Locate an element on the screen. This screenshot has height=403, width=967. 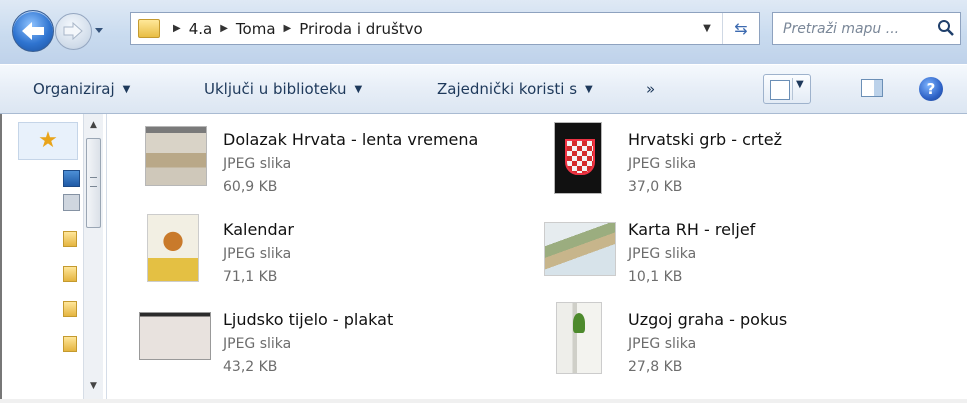
include-in-library-menu: Uključi u biblioteku ▼ is located at coordinates (283, 89).